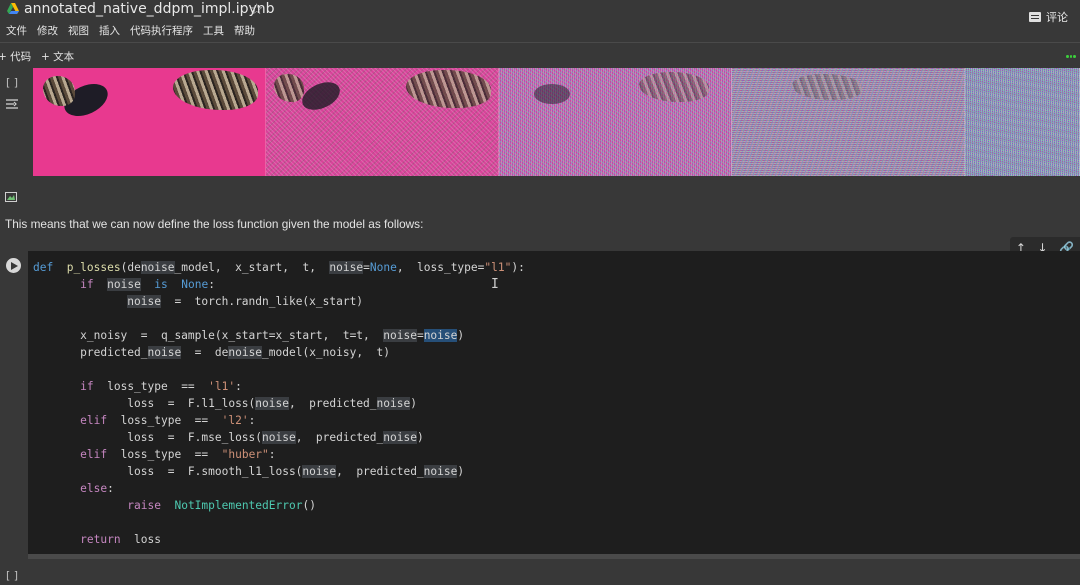 Image resolution: width=1080 pixels, height=585 pixels. What do you see at coordinates (97, 488) in the screenshot?
I see `code-line: else:` at bounding box center [97, 488].